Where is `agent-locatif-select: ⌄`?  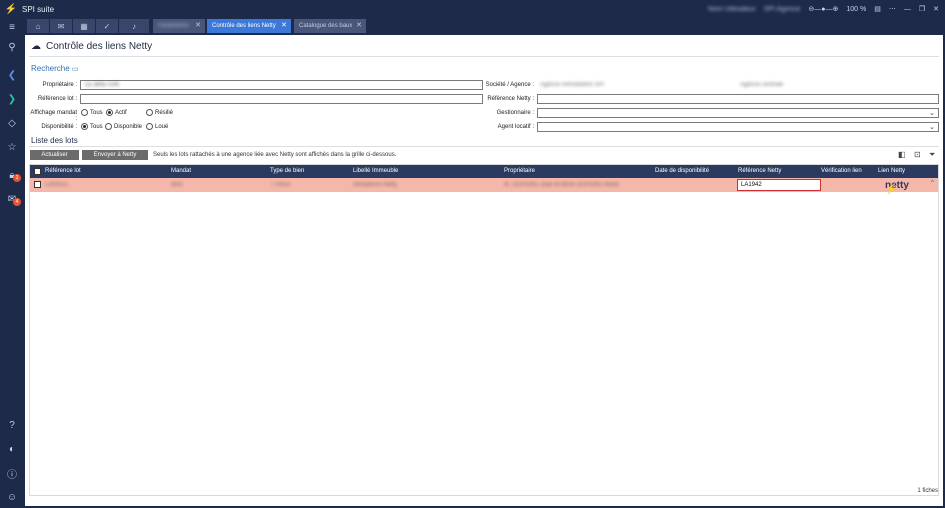 agent-locatif-select: ⌄ is located at coordinates (738, 127).